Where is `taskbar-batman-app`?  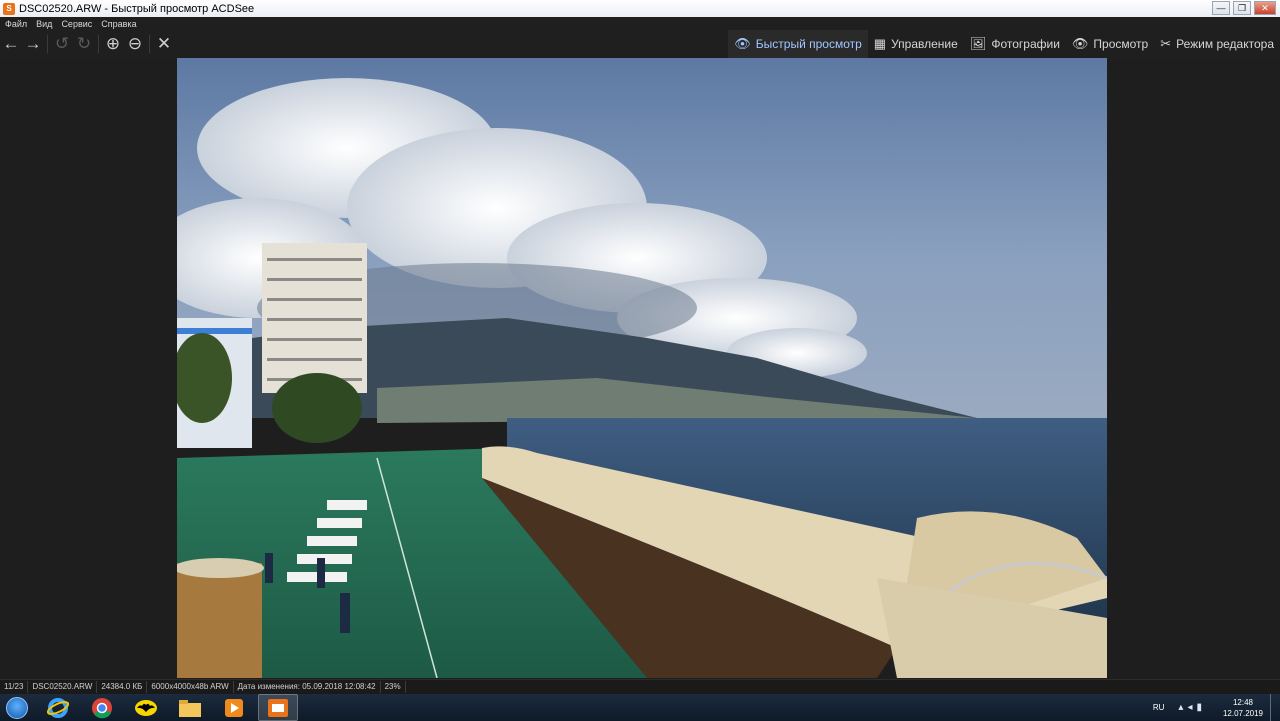
taskbar-batman-app is located at coordinates (146, 707).